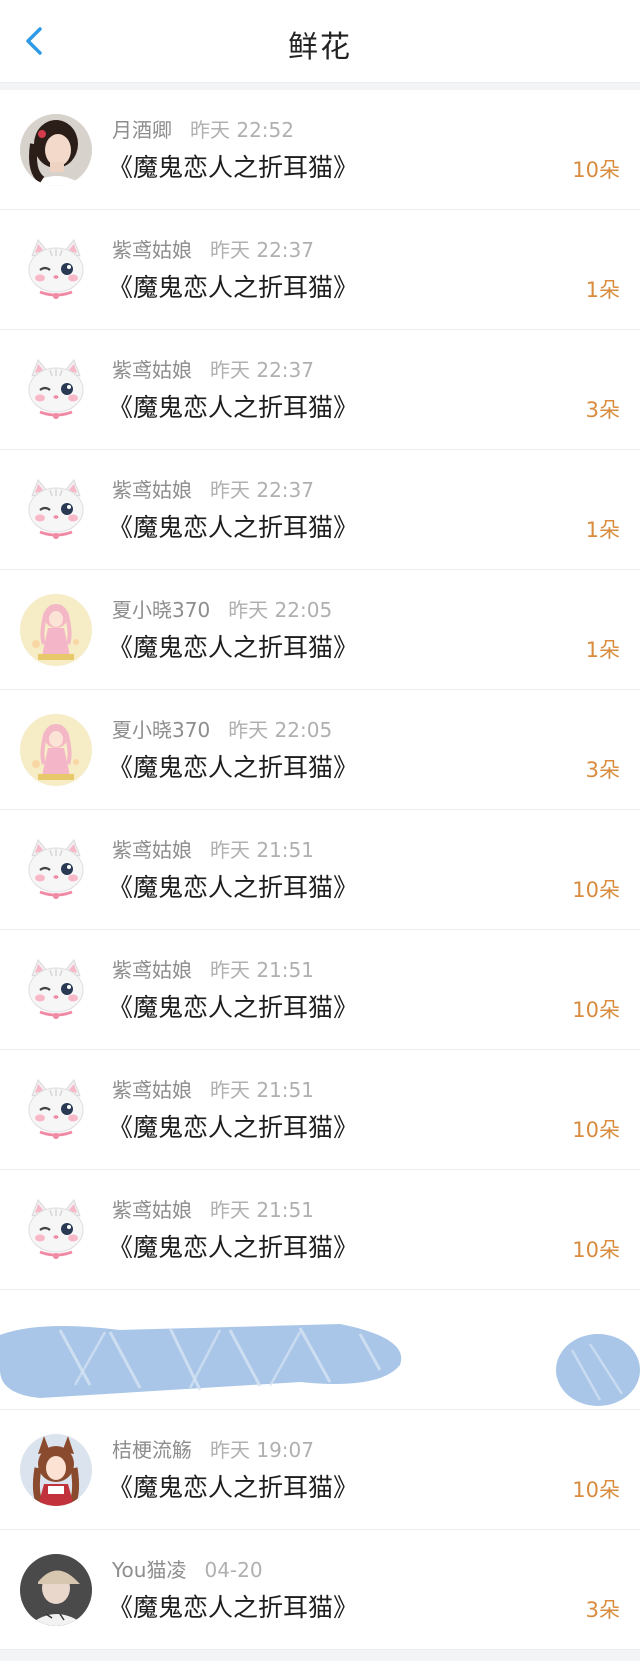  Describe the element at coordinates (320, 1590) in the screenshot. I see `list-item: You猫凌 04-20 《魔鬼恋人之折耳猫》 3朵` at that location.